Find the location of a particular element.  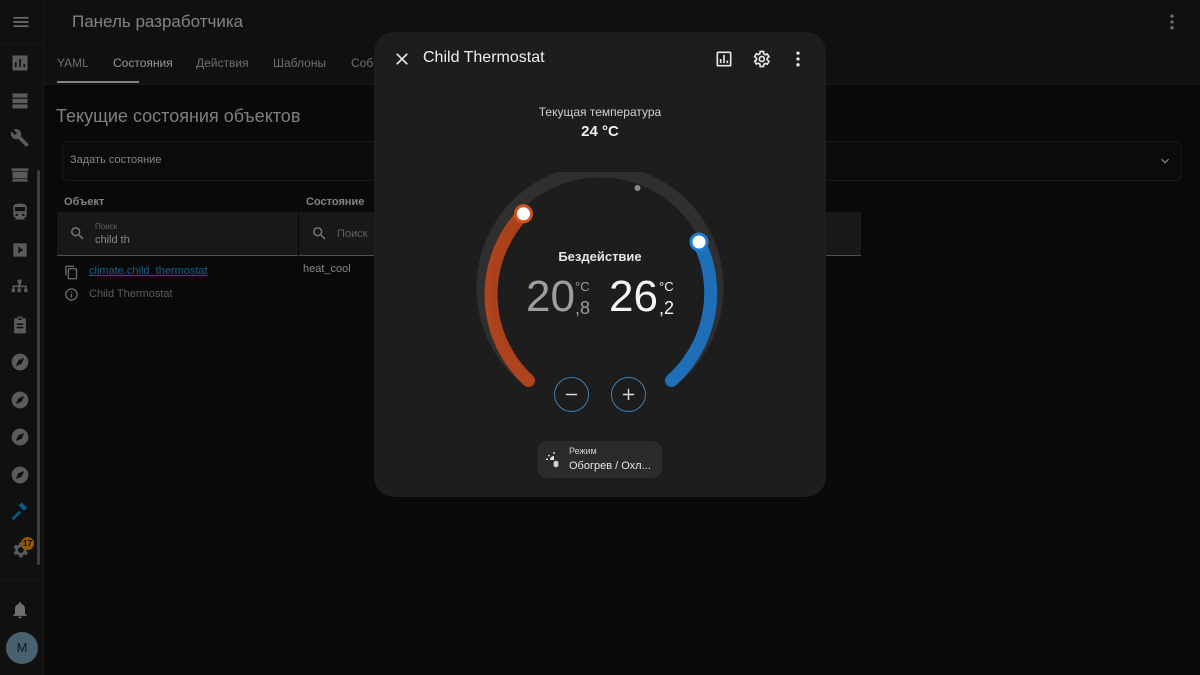

low-temp-integer: 20 is located at coordinates (550, 296).